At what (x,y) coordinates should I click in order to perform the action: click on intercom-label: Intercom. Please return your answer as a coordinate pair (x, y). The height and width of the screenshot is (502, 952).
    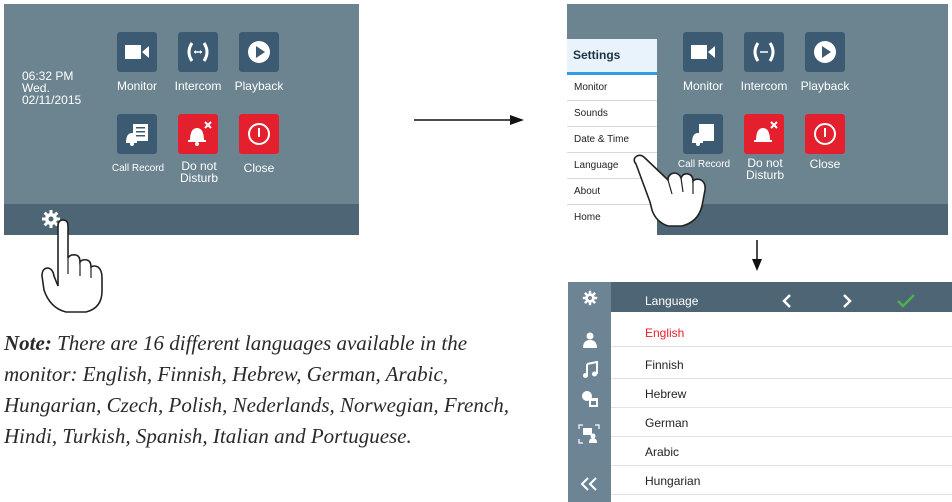
    Looking at the image, I should click on (198, 86).